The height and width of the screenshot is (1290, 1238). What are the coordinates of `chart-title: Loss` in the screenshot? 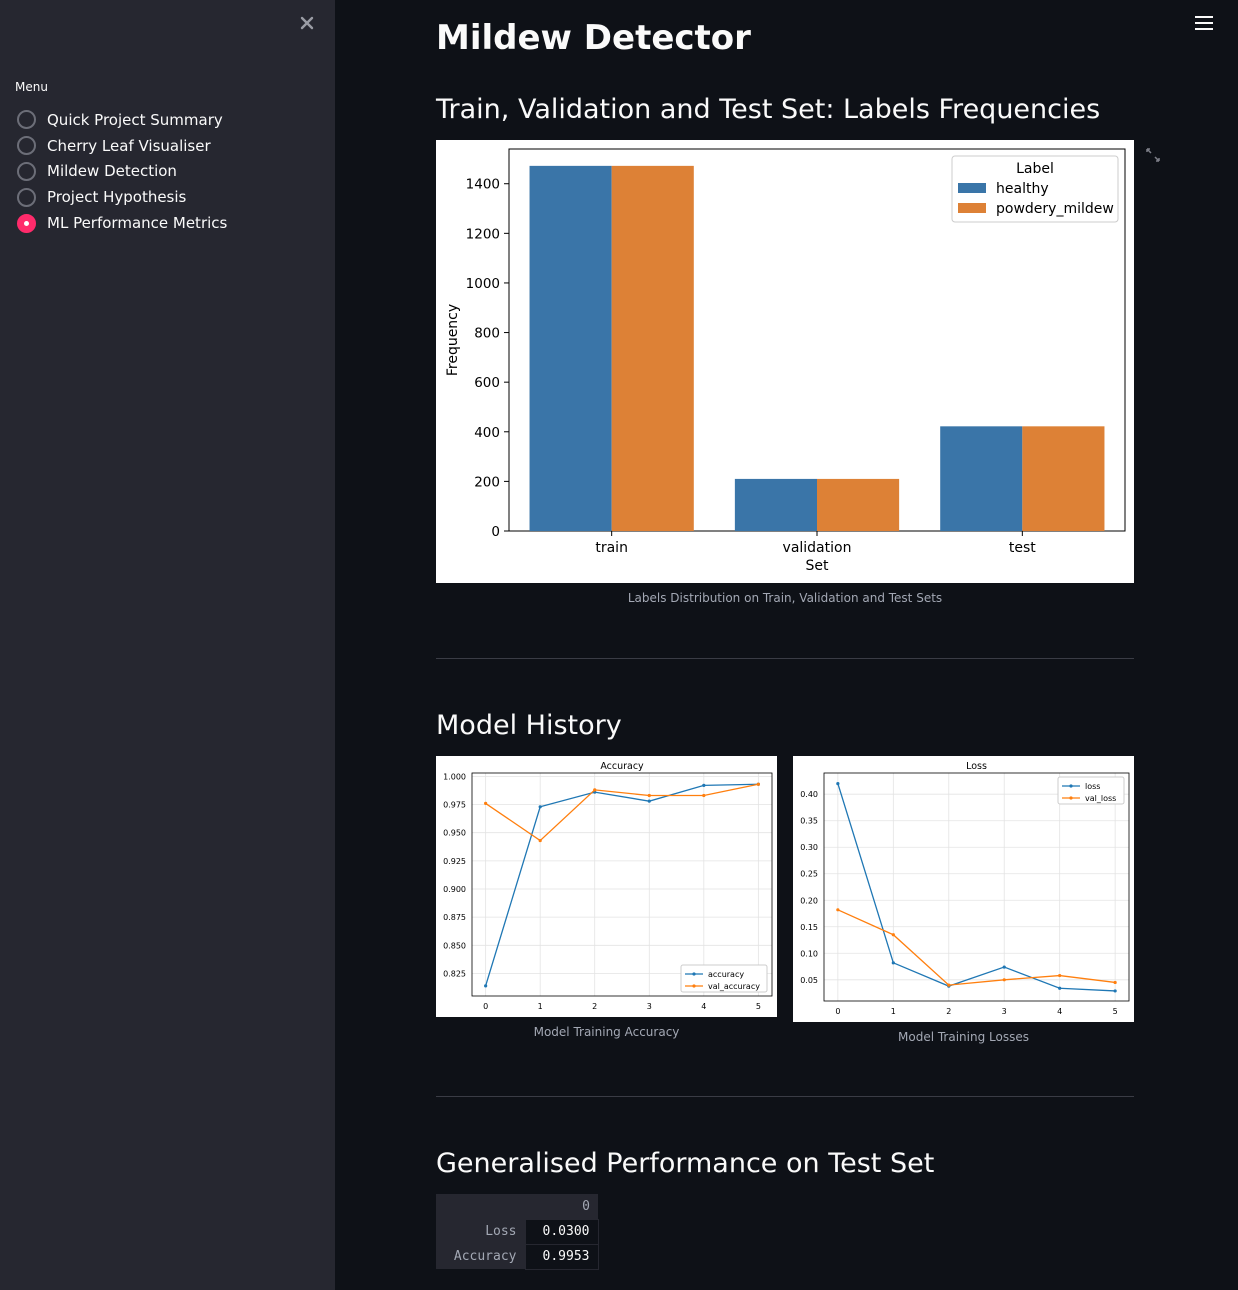 It's located at (976, 766).